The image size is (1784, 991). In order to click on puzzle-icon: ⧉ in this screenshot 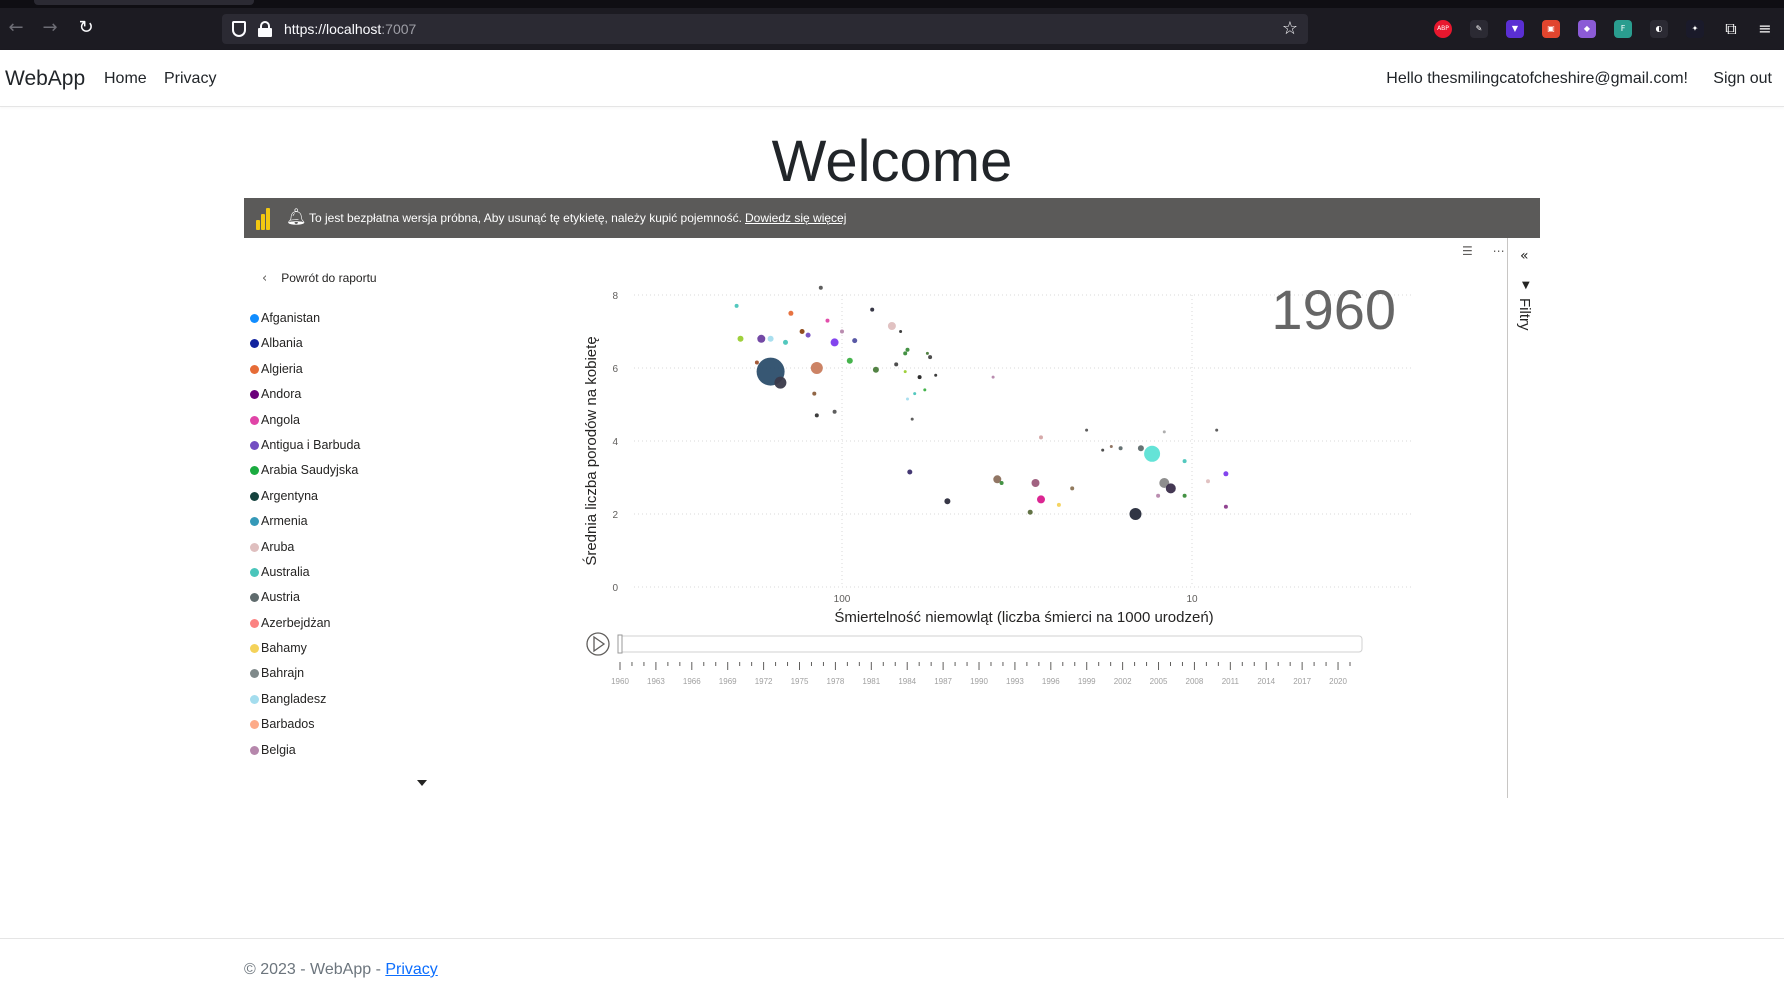, I will do `click(1731, 29)`.